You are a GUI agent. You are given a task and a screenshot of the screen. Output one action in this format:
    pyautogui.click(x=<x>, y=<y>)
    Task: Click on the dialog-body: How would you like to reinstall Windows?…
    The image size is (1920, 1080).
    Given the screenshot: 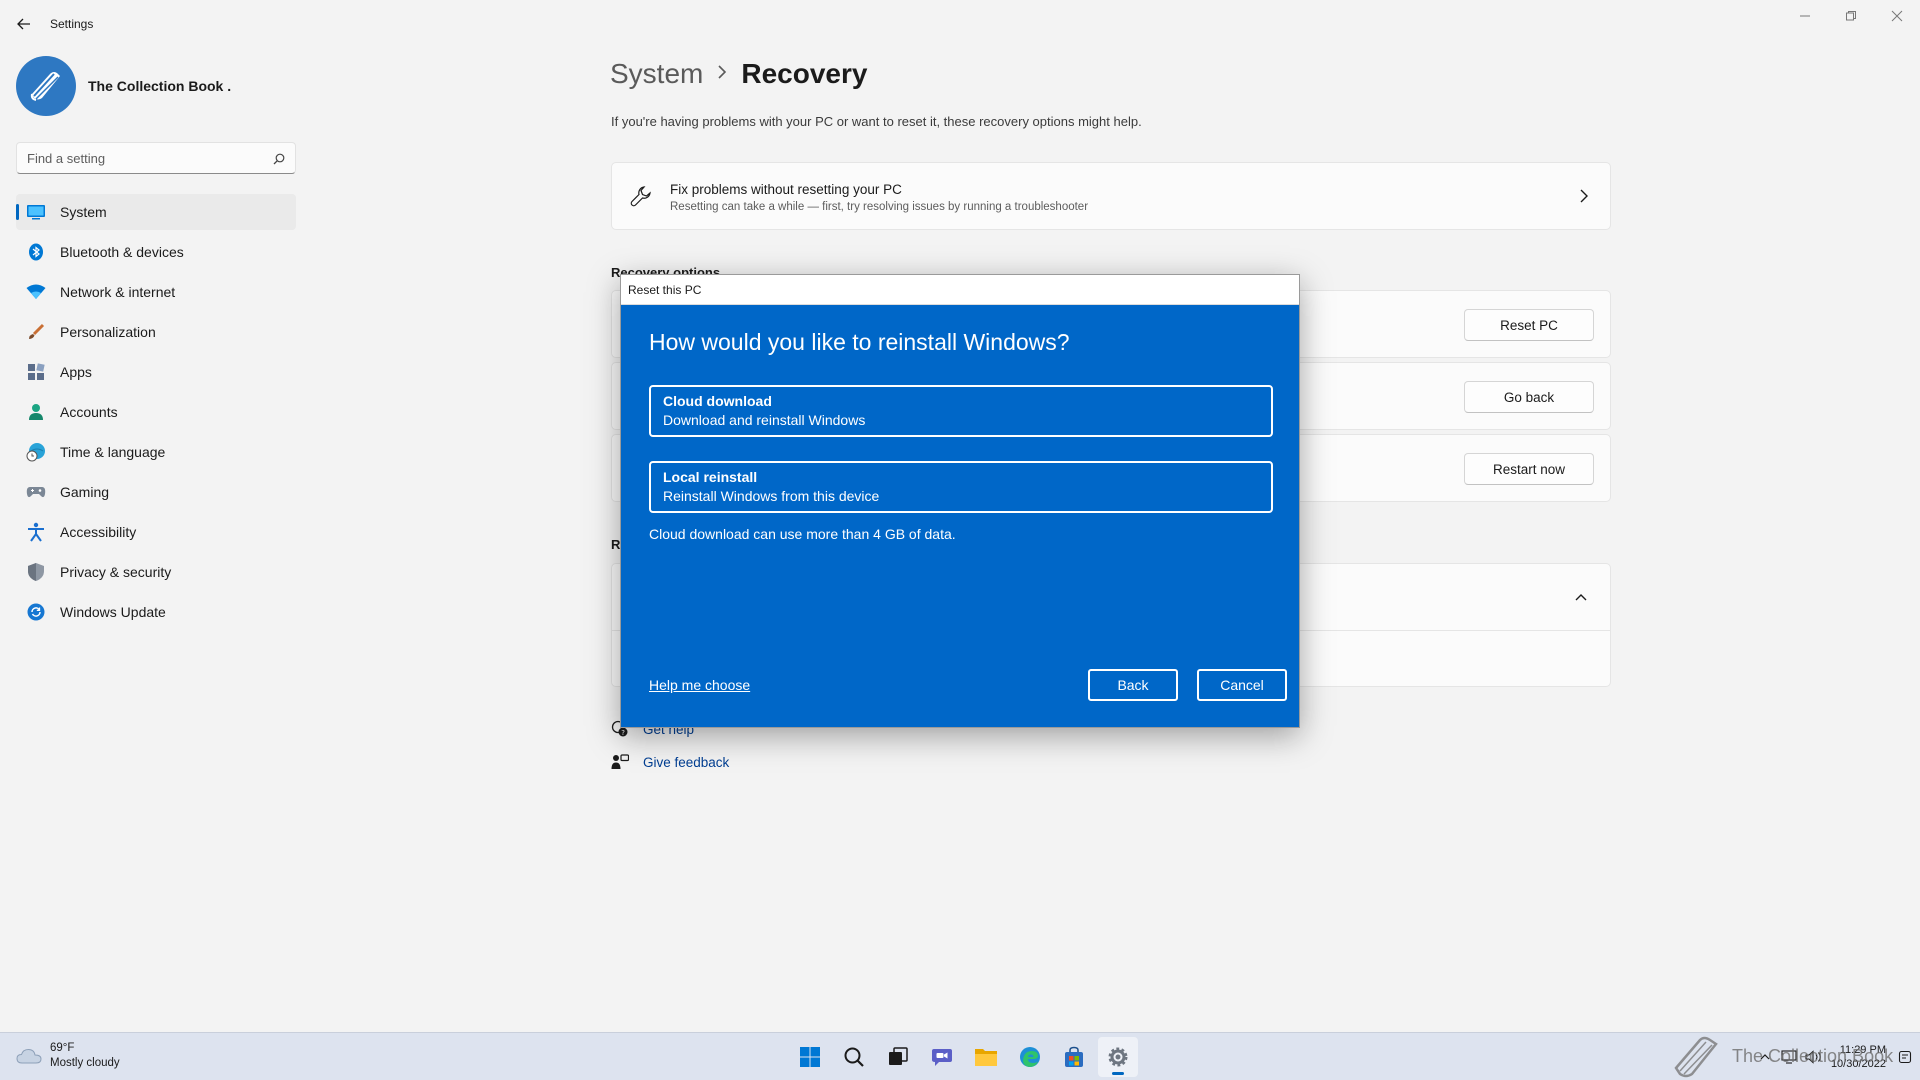 What is the action you would take?
    pyautogui.click(x=960, y=516)
    